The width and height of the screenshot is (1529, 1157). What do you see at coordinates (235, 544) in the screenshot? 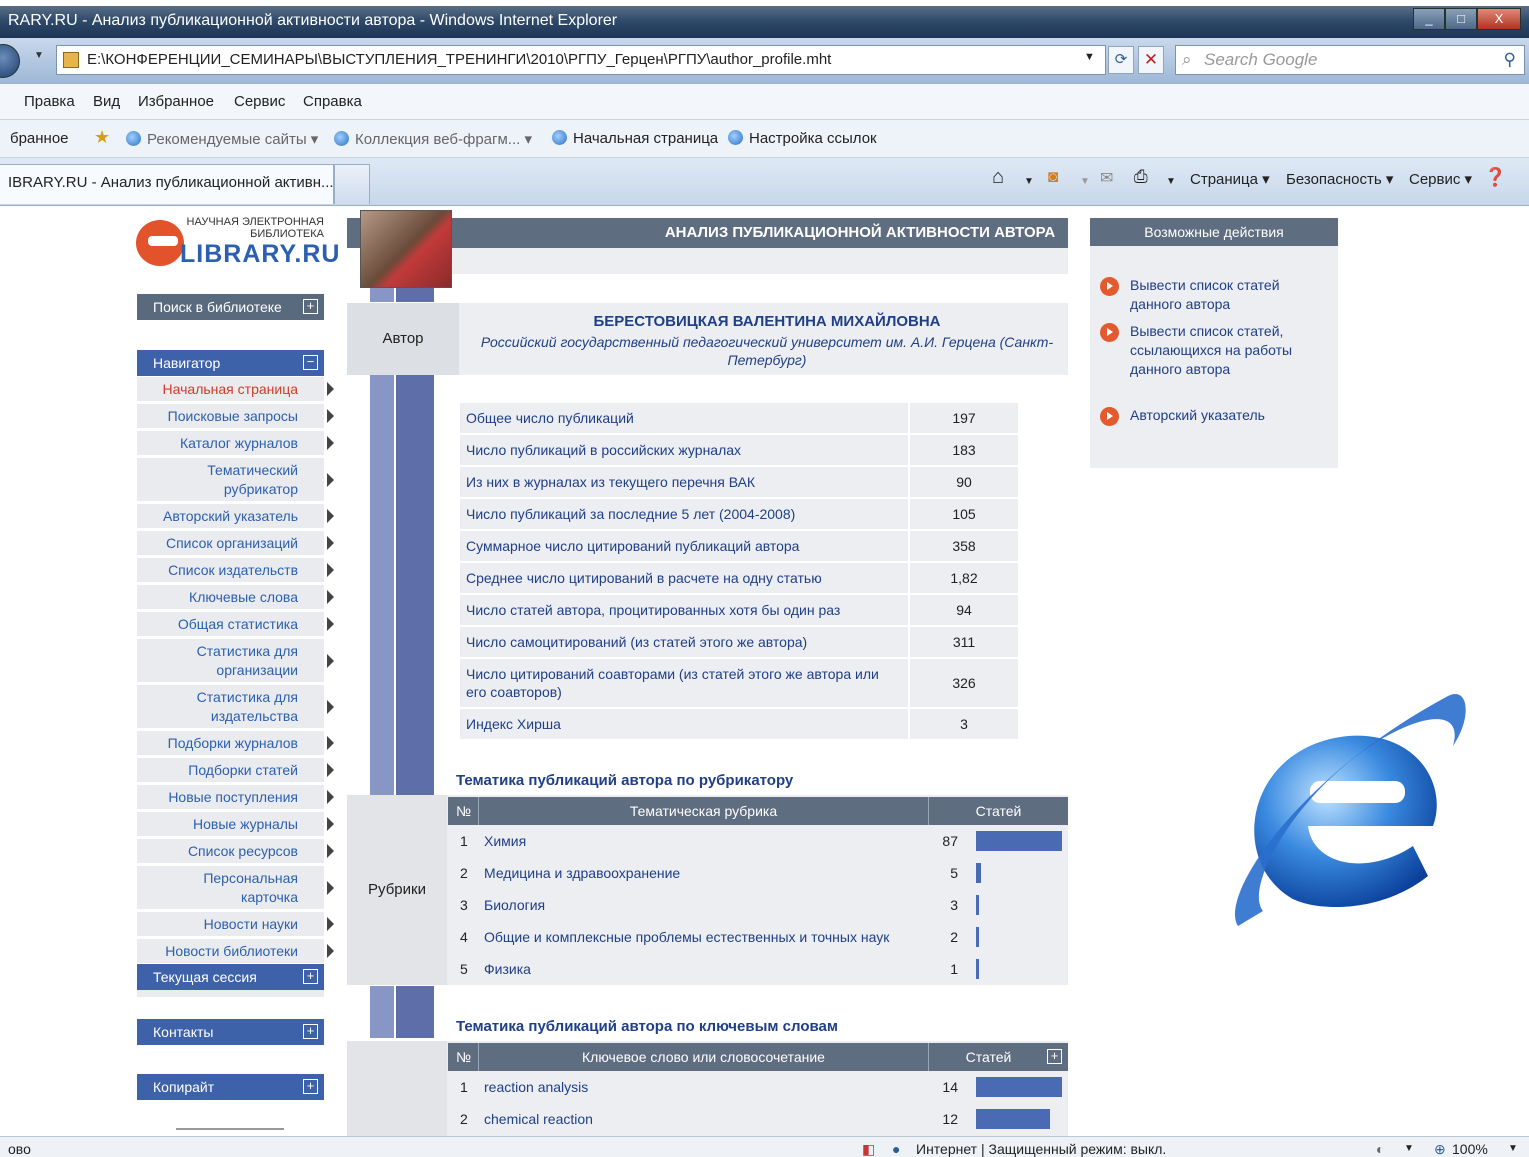
I see `nav-item-organizations: Список организаций` at bounding box center [235, 544].